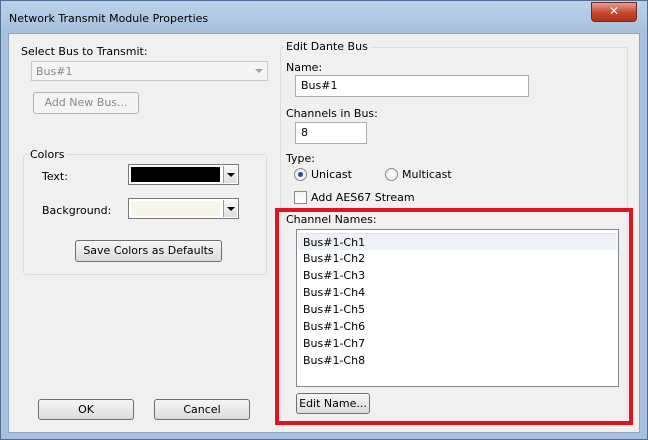 The width and height of the screenshot is (648, 440). I want to click on name-label: Name:, so click(304, 67).